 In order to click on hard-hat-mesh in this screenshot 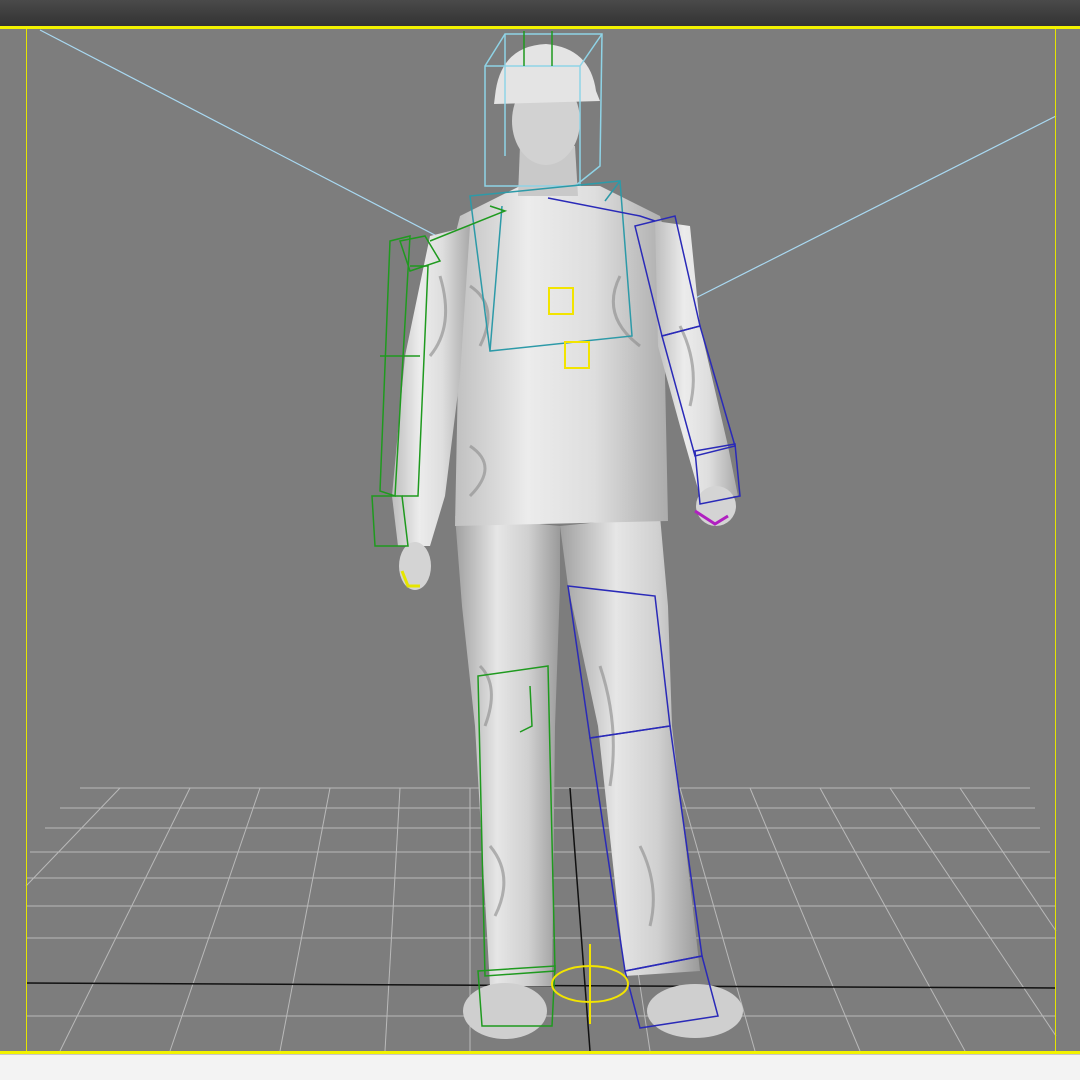, I will do `click(547, 74)`.